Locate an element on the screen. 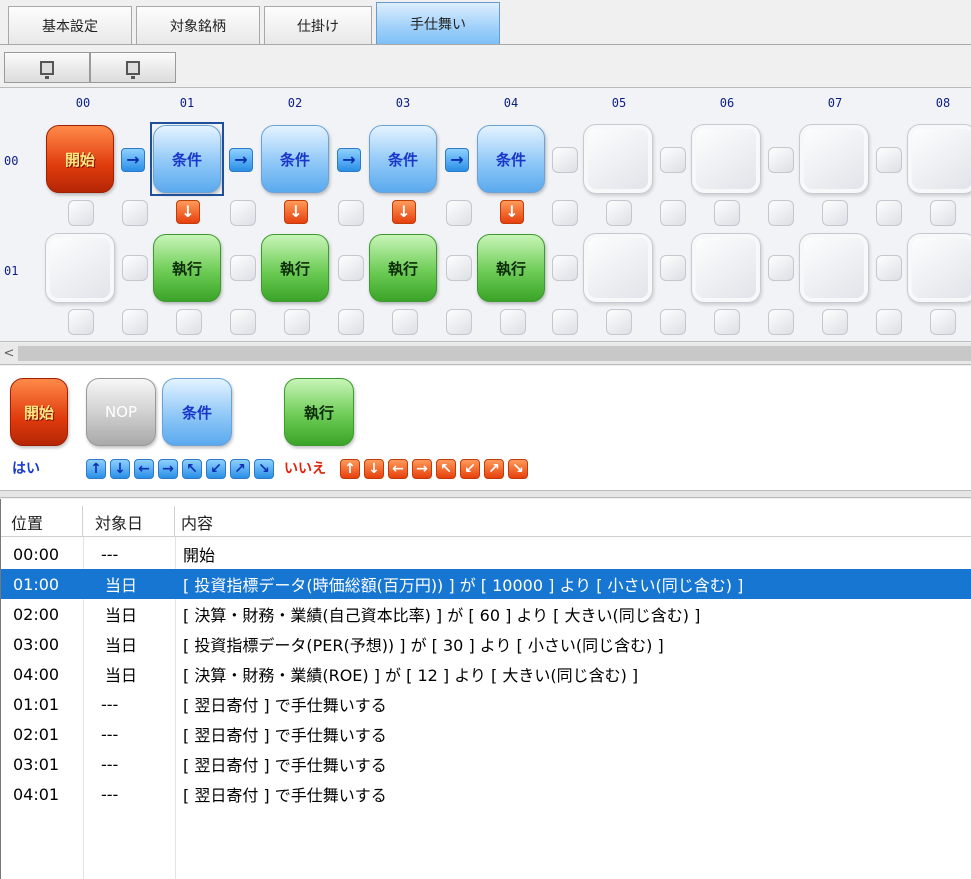 This screenshot has width=971, height=879. tab-entry: 仕掛け is located at coordinates (318, 25).